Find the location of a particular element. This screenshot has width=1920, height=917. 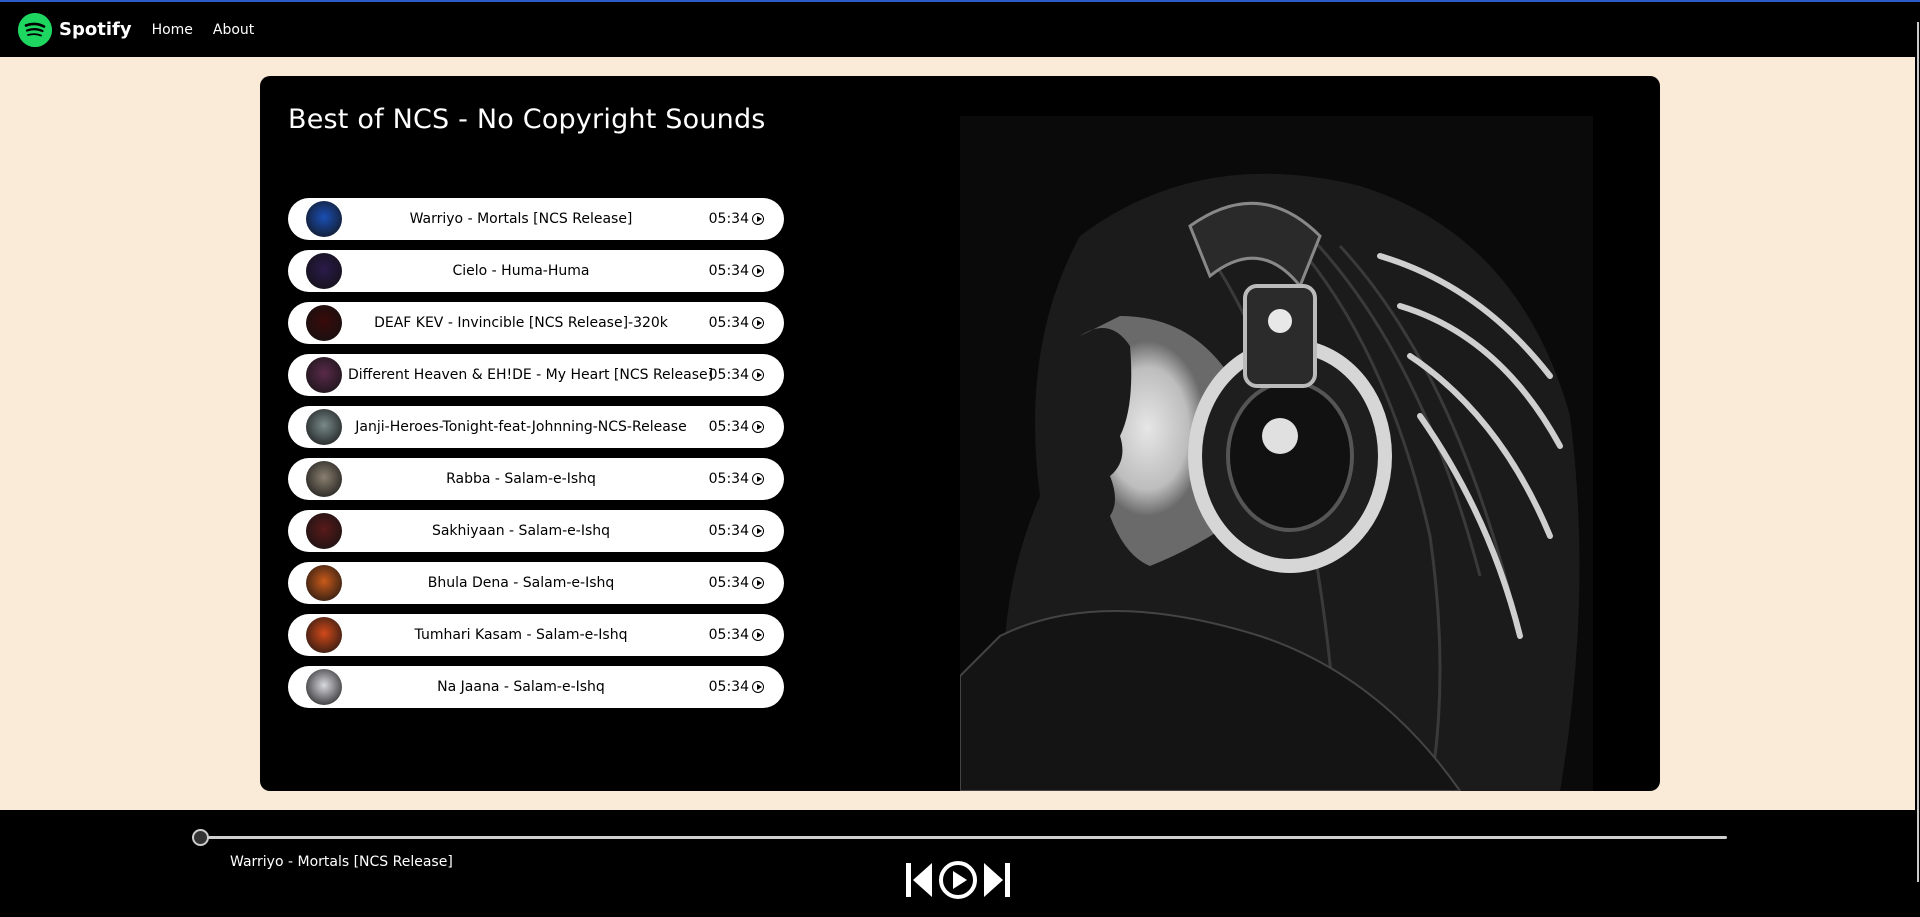

playlist-title: Best of NCS - No Copyright Sounds is located at coordinates (527, 119).